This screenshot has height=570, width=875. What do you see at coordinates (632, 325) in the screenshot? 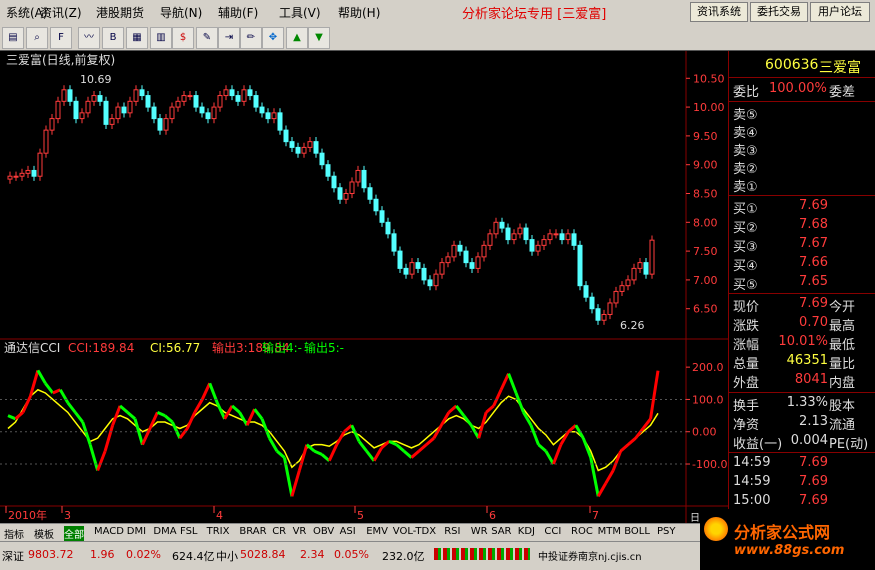
I see `low-label: 6.26` at bounding box center [632, 325].